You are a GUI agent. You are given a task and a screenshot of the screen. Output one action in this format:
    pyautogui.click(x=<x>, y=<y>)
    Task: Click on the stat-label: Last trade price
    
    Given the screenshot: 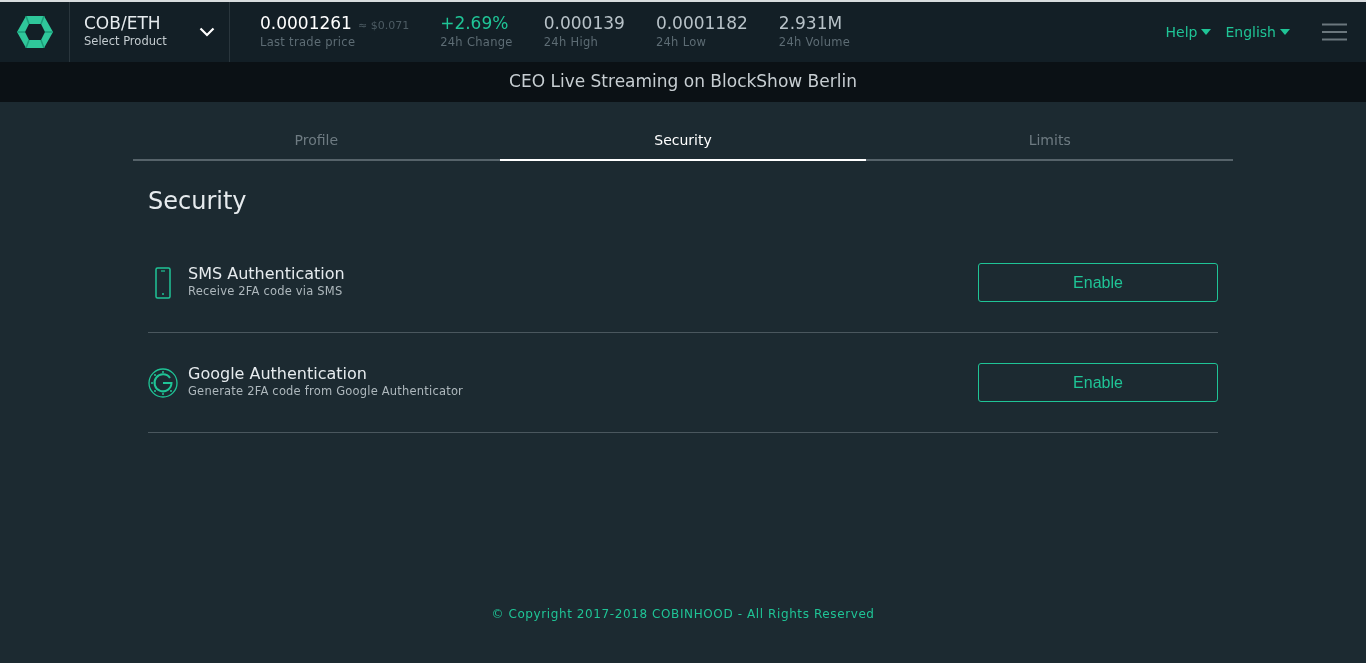 What is the action you would take?
    pyautogui.click(x=308, y=43)
    